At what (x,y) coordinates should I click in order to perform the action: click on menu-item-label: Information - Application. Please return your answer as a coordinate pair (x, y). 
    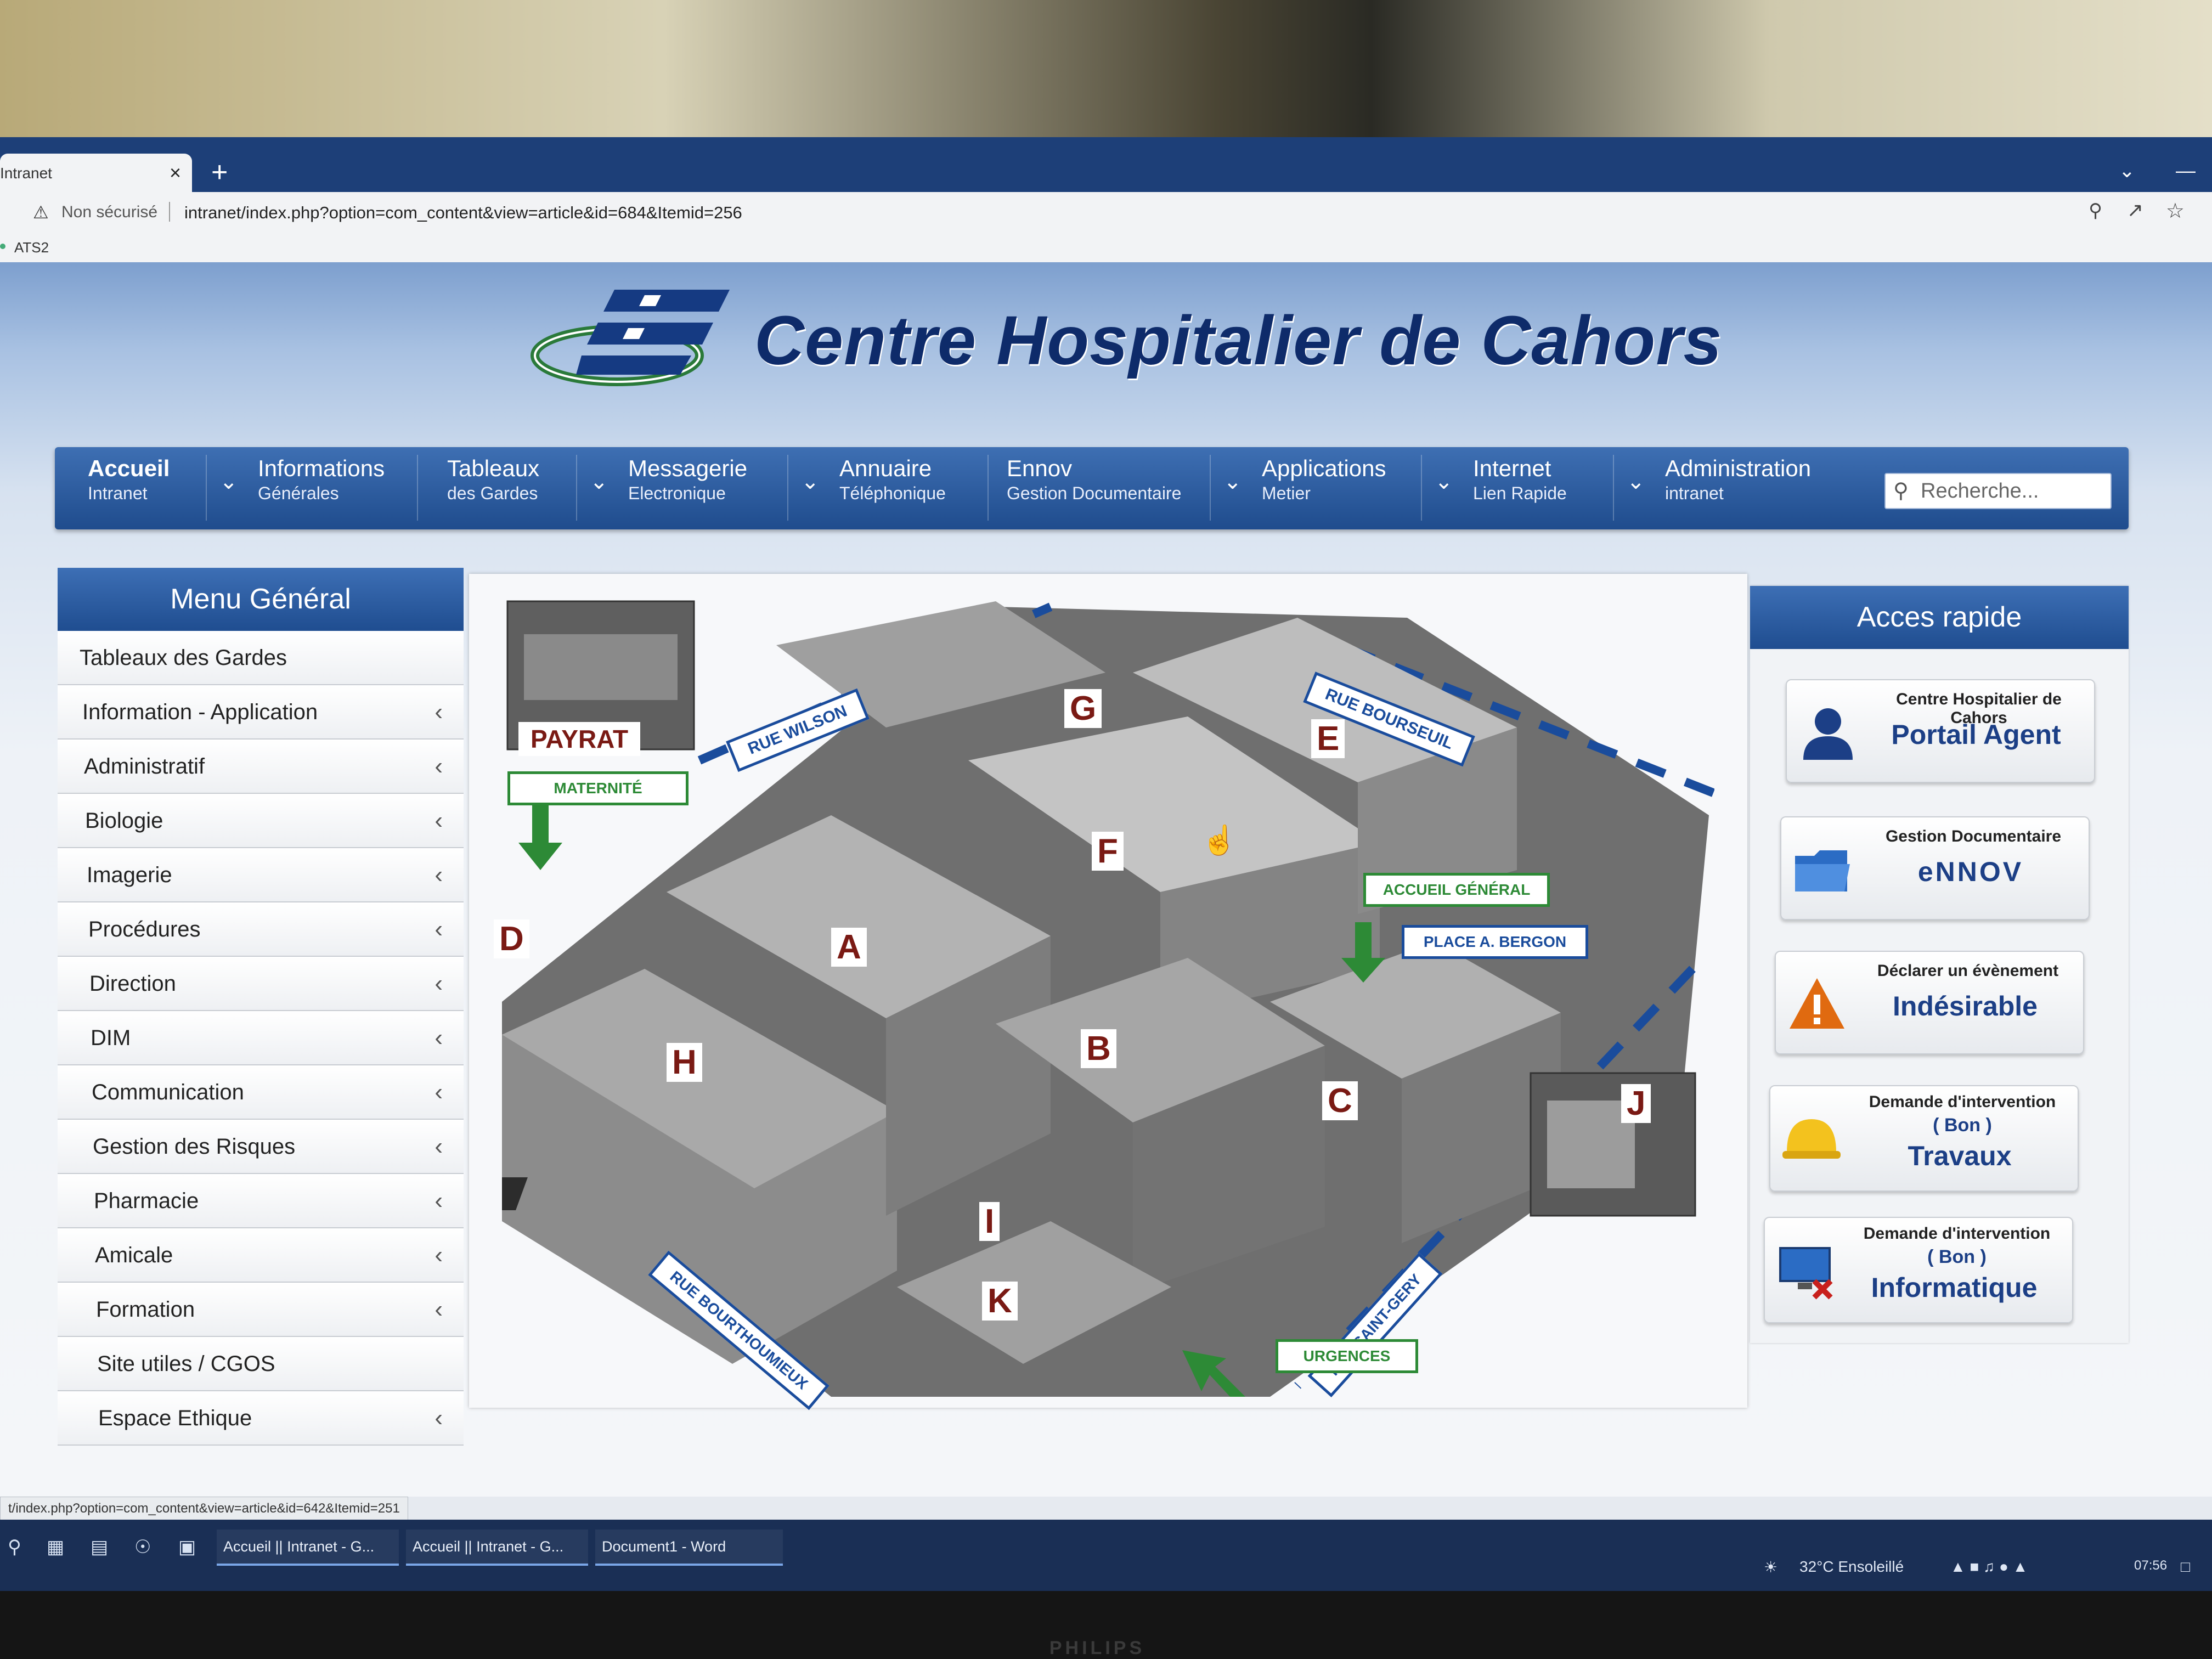
    Looking at the image, I should click on (200, 712).